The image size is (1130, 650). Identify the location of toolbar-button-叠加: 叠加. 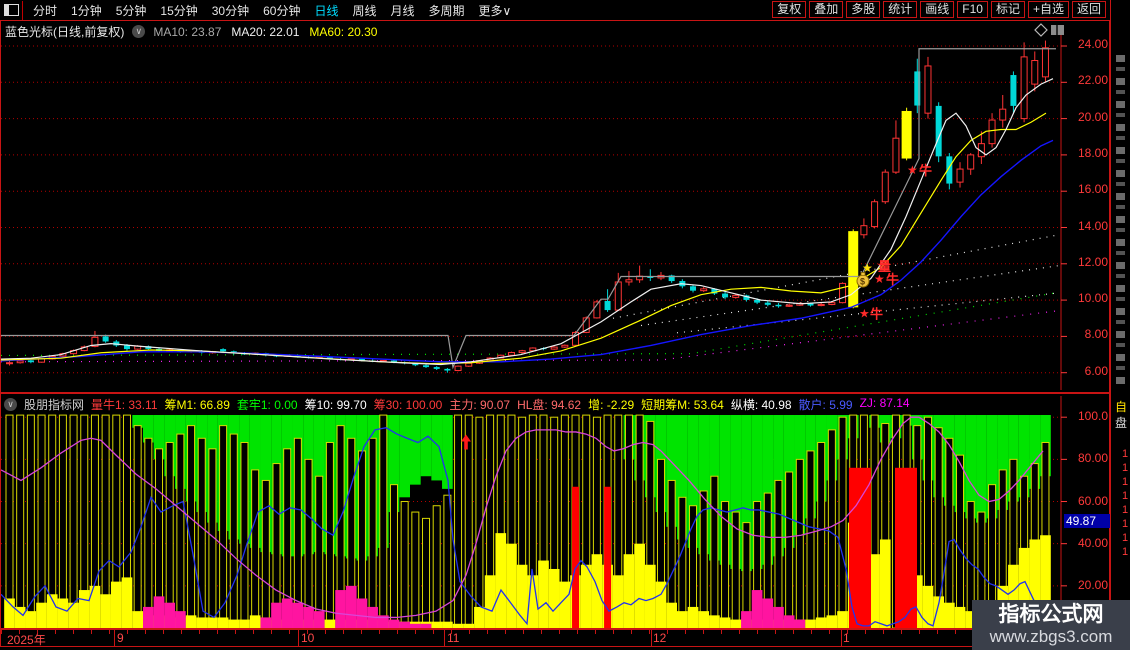
(826, 9).